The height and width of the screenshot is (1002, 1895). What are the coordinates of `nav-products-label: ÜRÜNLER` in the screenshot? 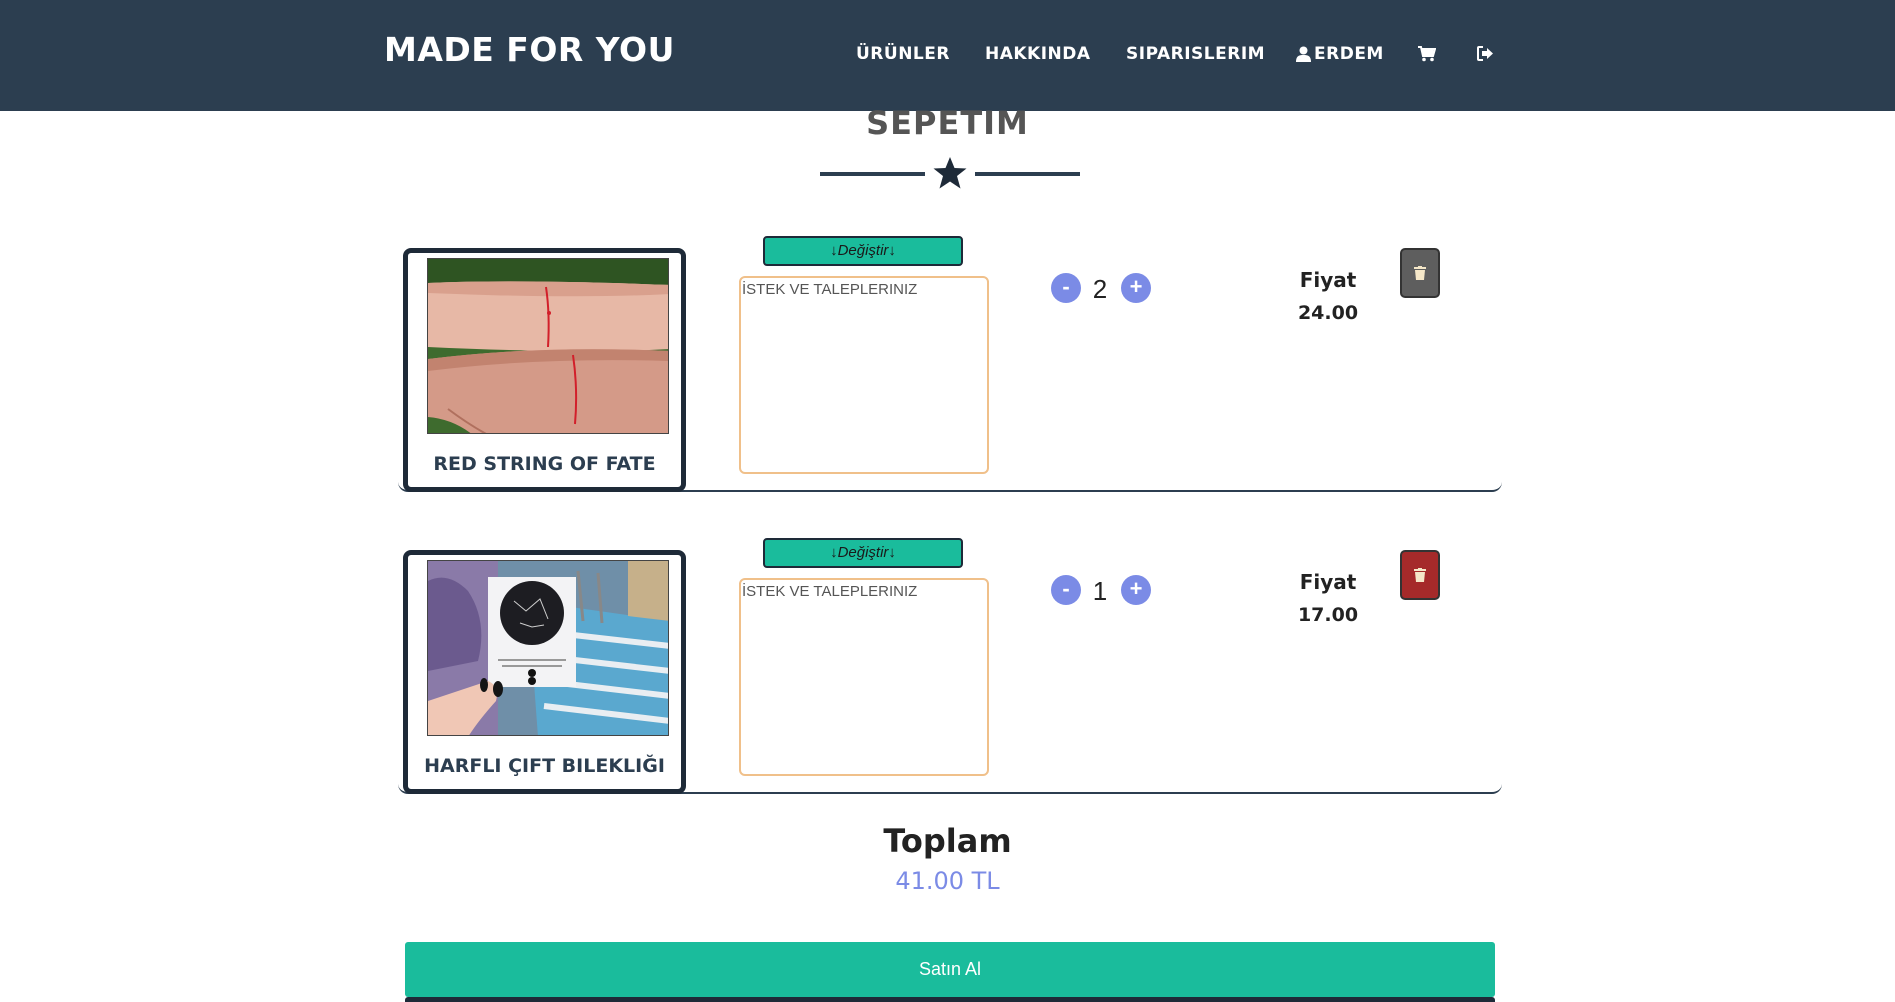 It's located at (903, 54).